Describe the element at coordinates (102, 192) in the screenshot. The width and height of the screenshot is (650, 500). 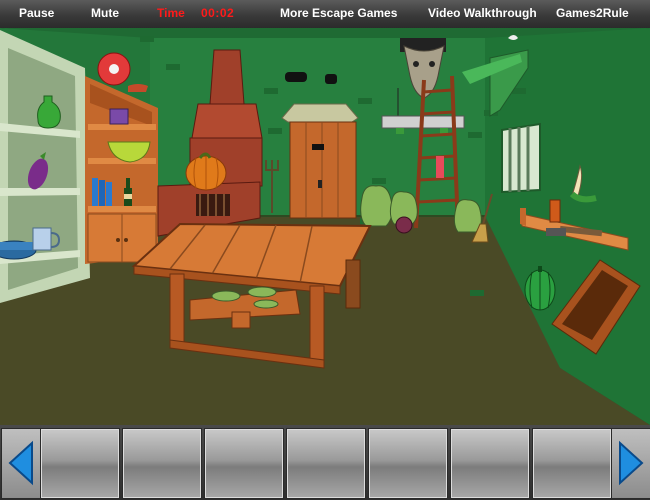
I see `blue-books` at that location.